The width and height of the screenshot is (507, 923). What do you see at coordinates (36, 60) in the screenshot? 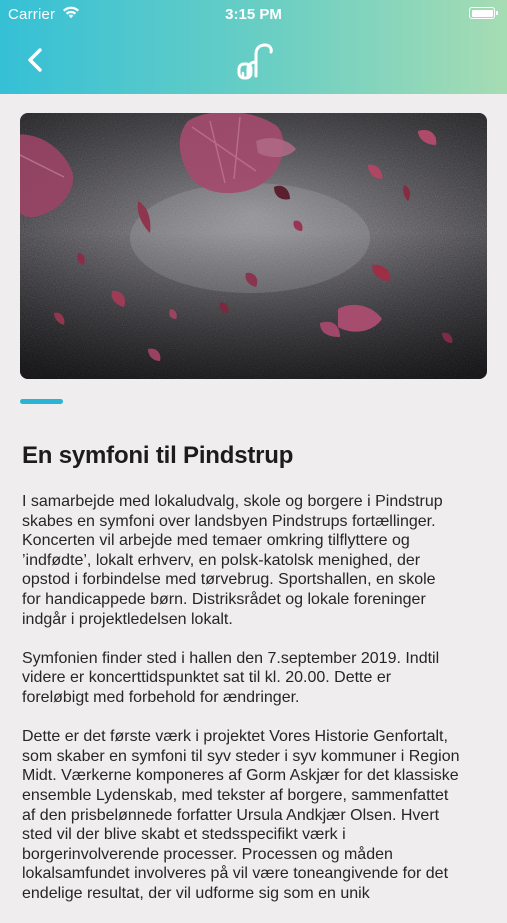
I see `chevron-left-icon` at bounding box center [36, 60].